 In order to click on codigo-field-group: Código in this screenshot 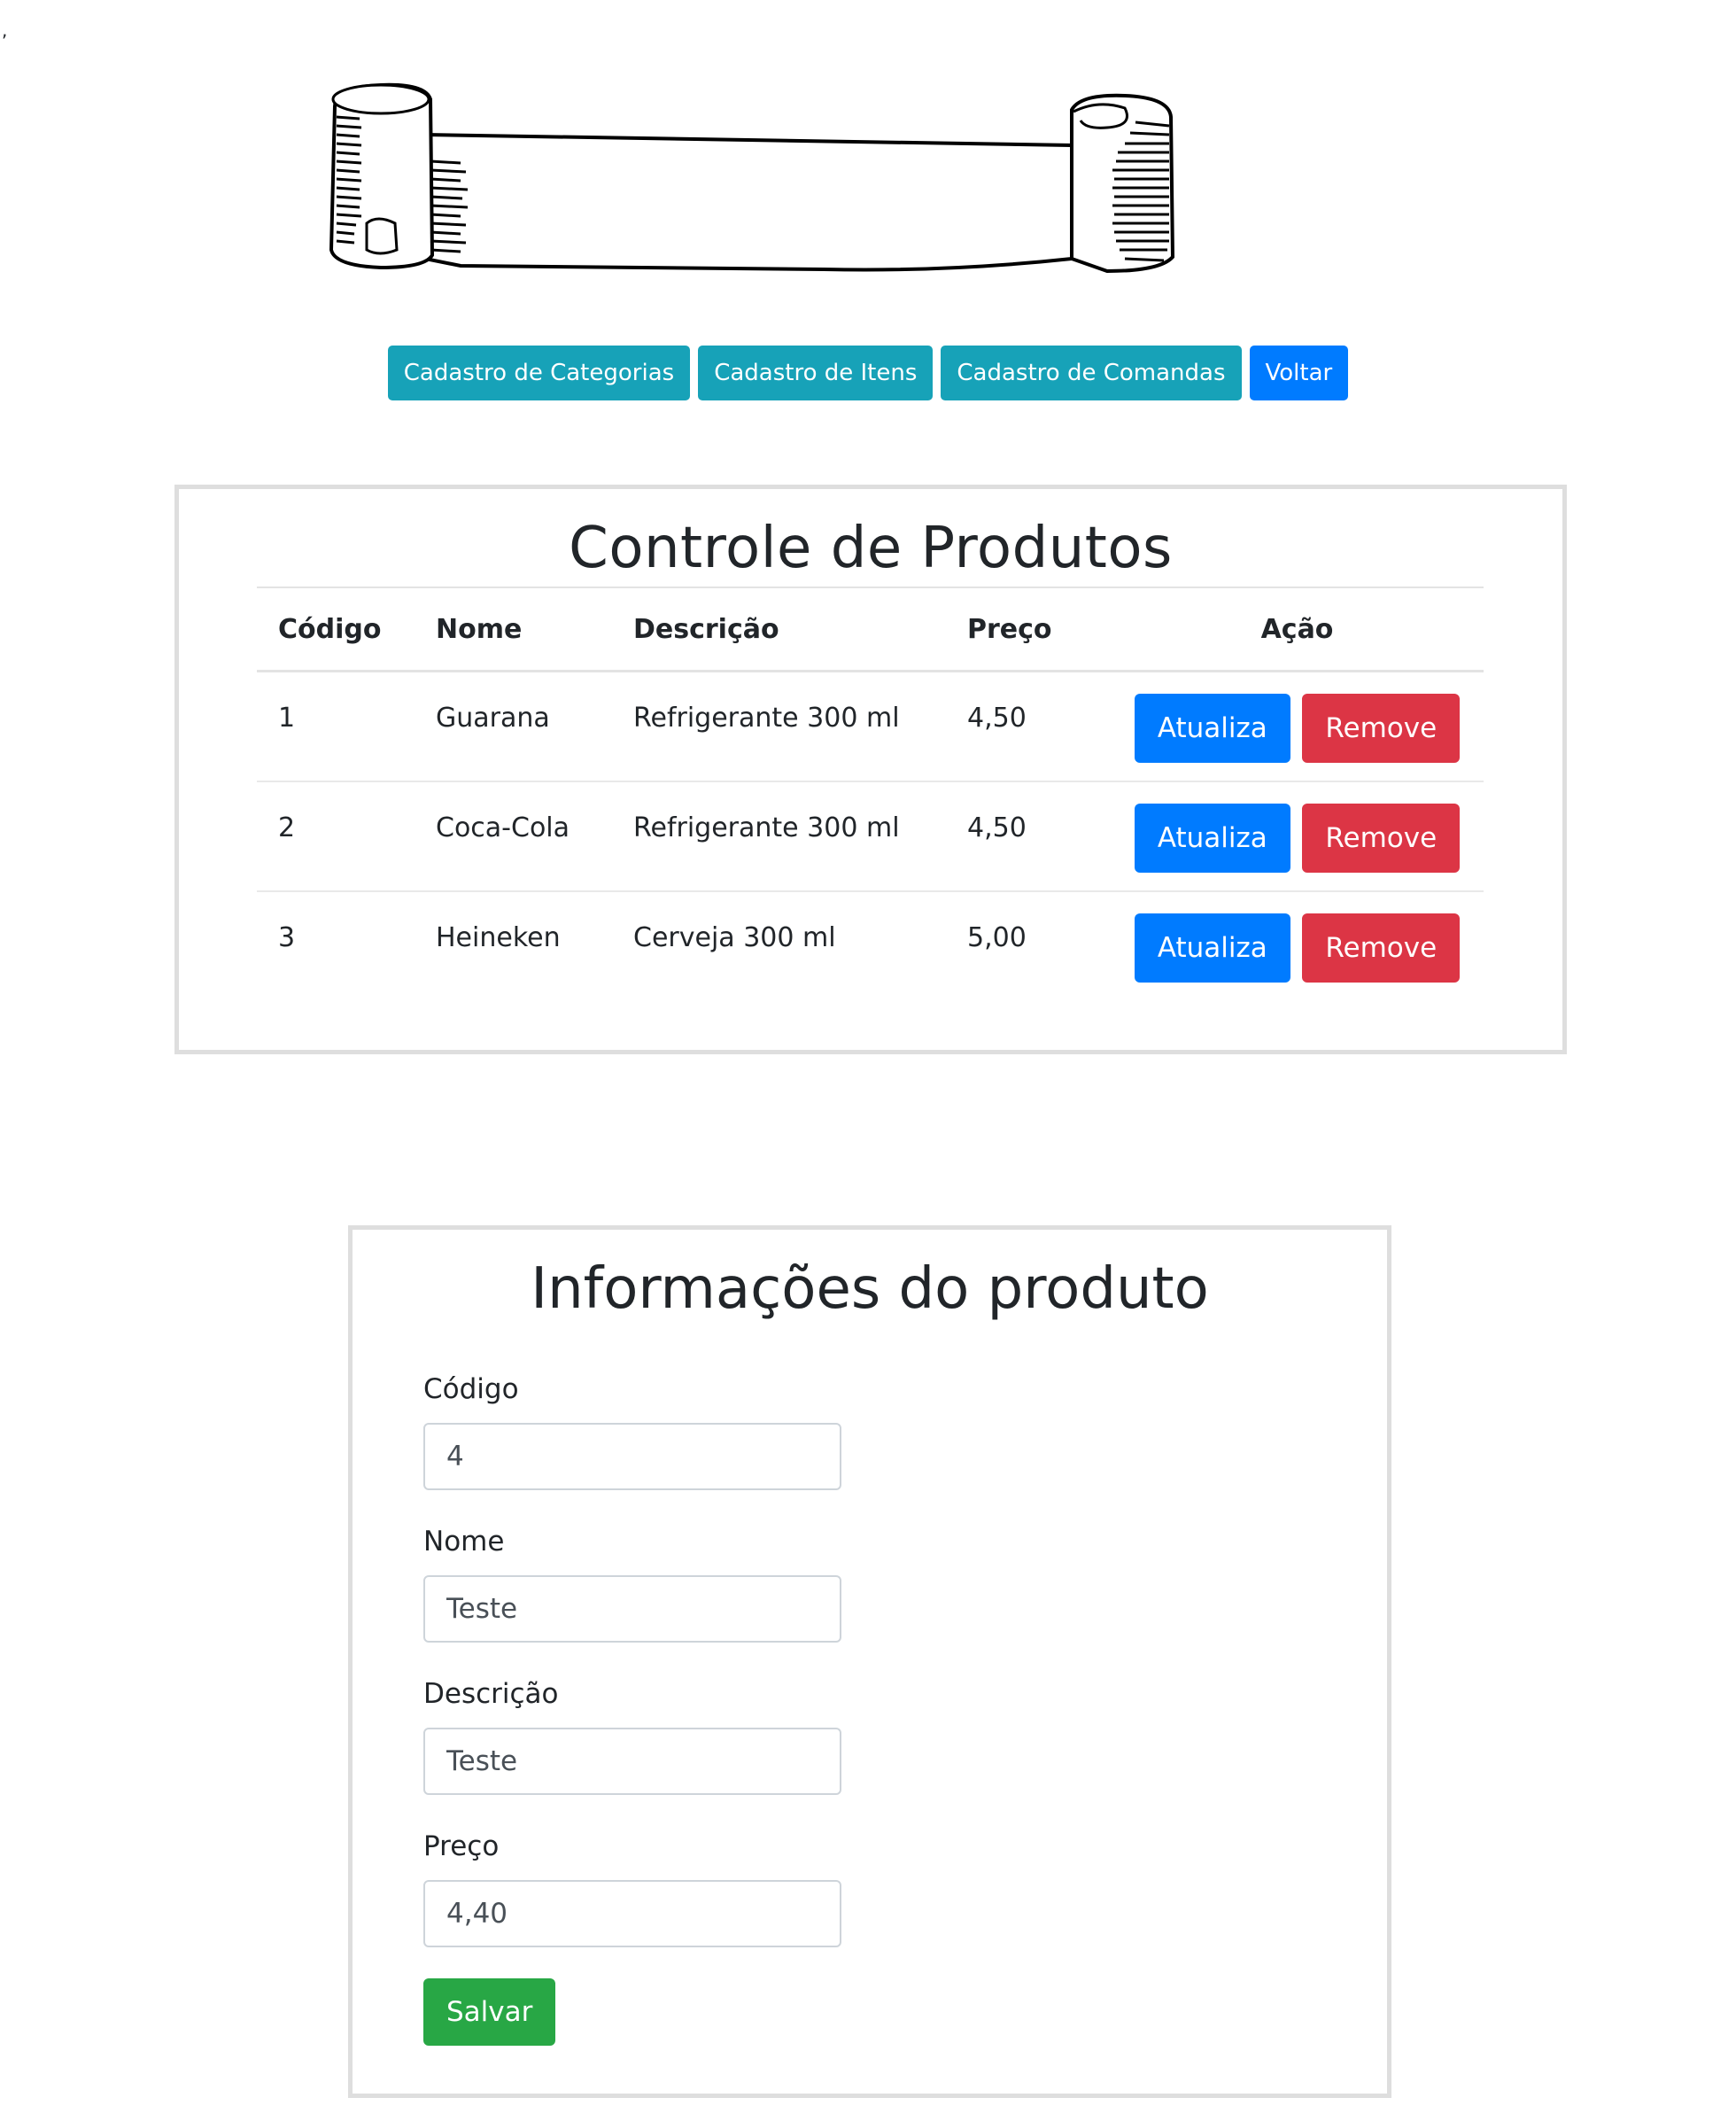, I will do `click(632, 1431)`.